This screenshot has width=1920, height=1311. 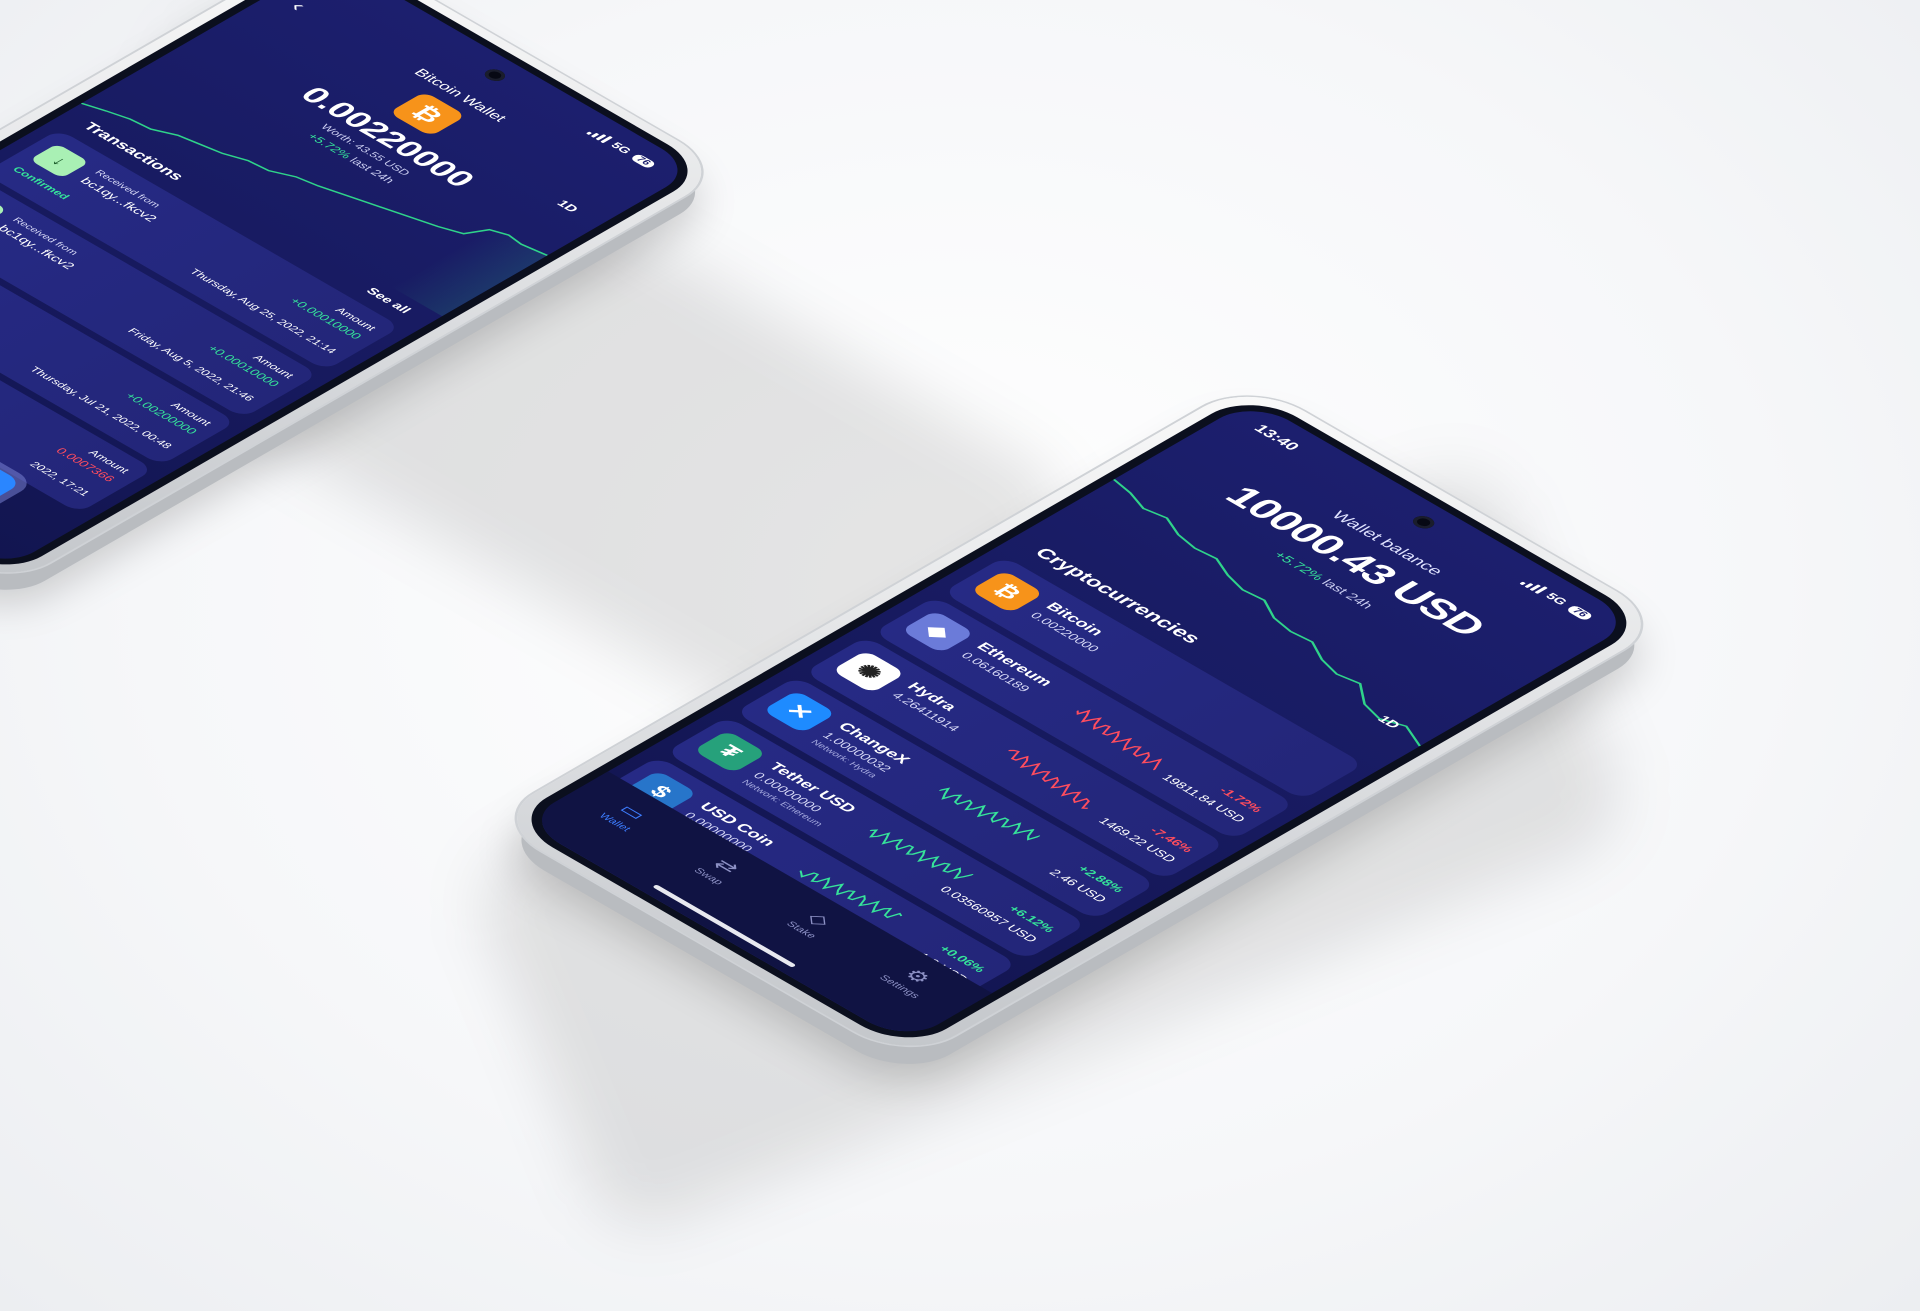 I want to click on tab-swap: ⇄ Swap, so click(x=720, y=870).